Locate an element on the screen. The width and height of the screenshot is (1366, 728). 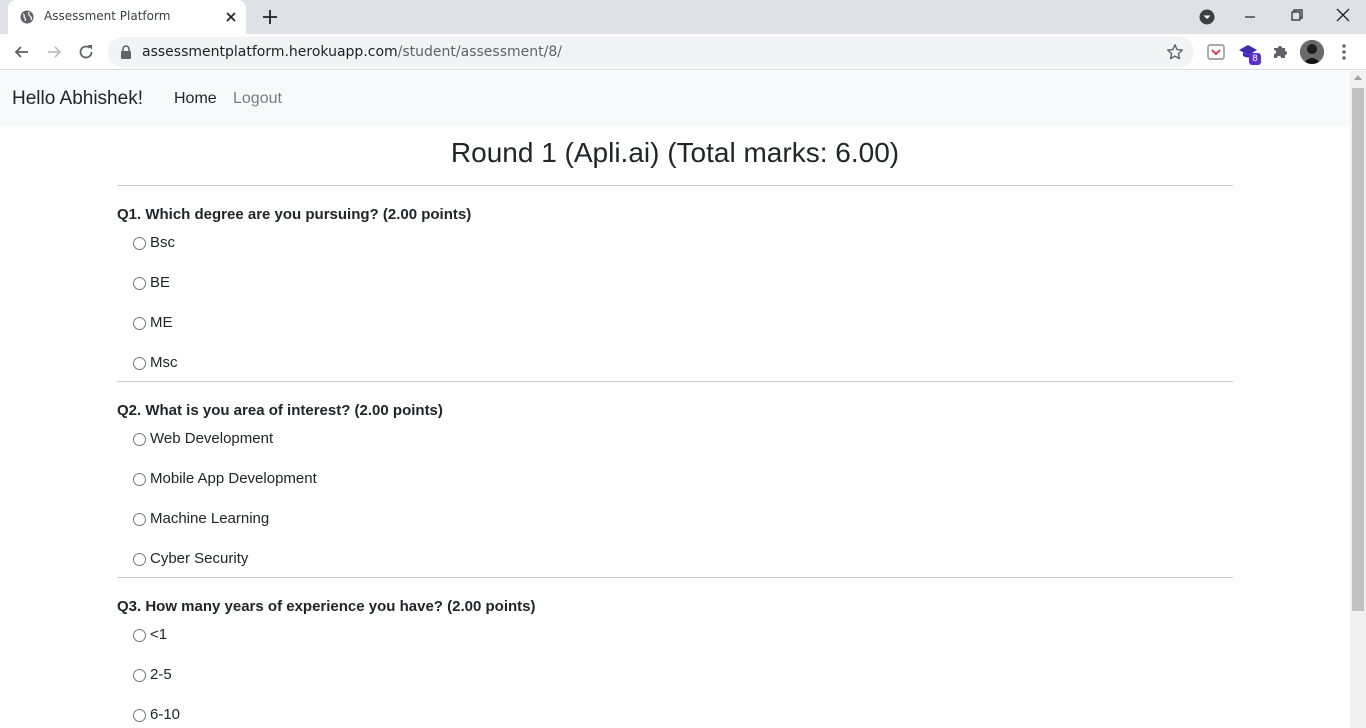
option-label: Machine Learning is located at coordinates (209, 519).